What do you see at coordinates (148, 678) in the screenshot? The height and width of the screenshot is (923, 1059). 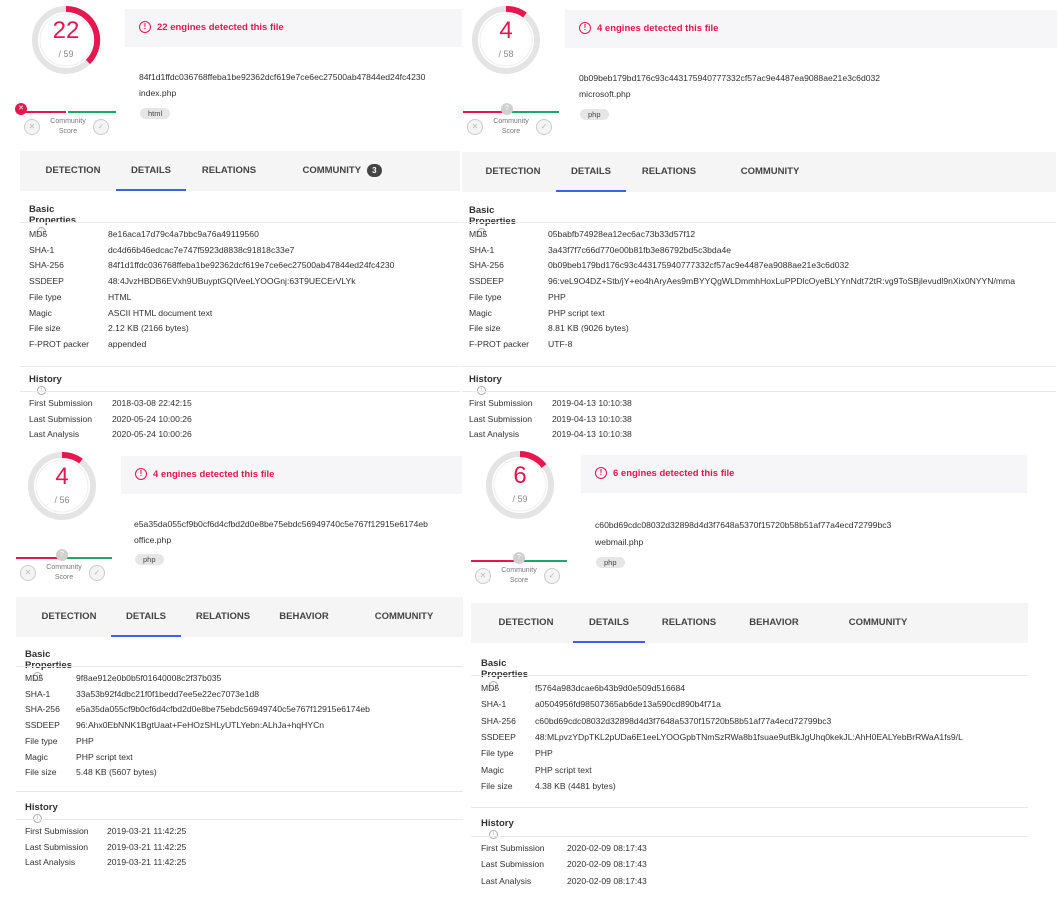 I see `property-value: 9f8ae912e0b0b5f01640008c2f37b035` at bounding box center [148, 678].